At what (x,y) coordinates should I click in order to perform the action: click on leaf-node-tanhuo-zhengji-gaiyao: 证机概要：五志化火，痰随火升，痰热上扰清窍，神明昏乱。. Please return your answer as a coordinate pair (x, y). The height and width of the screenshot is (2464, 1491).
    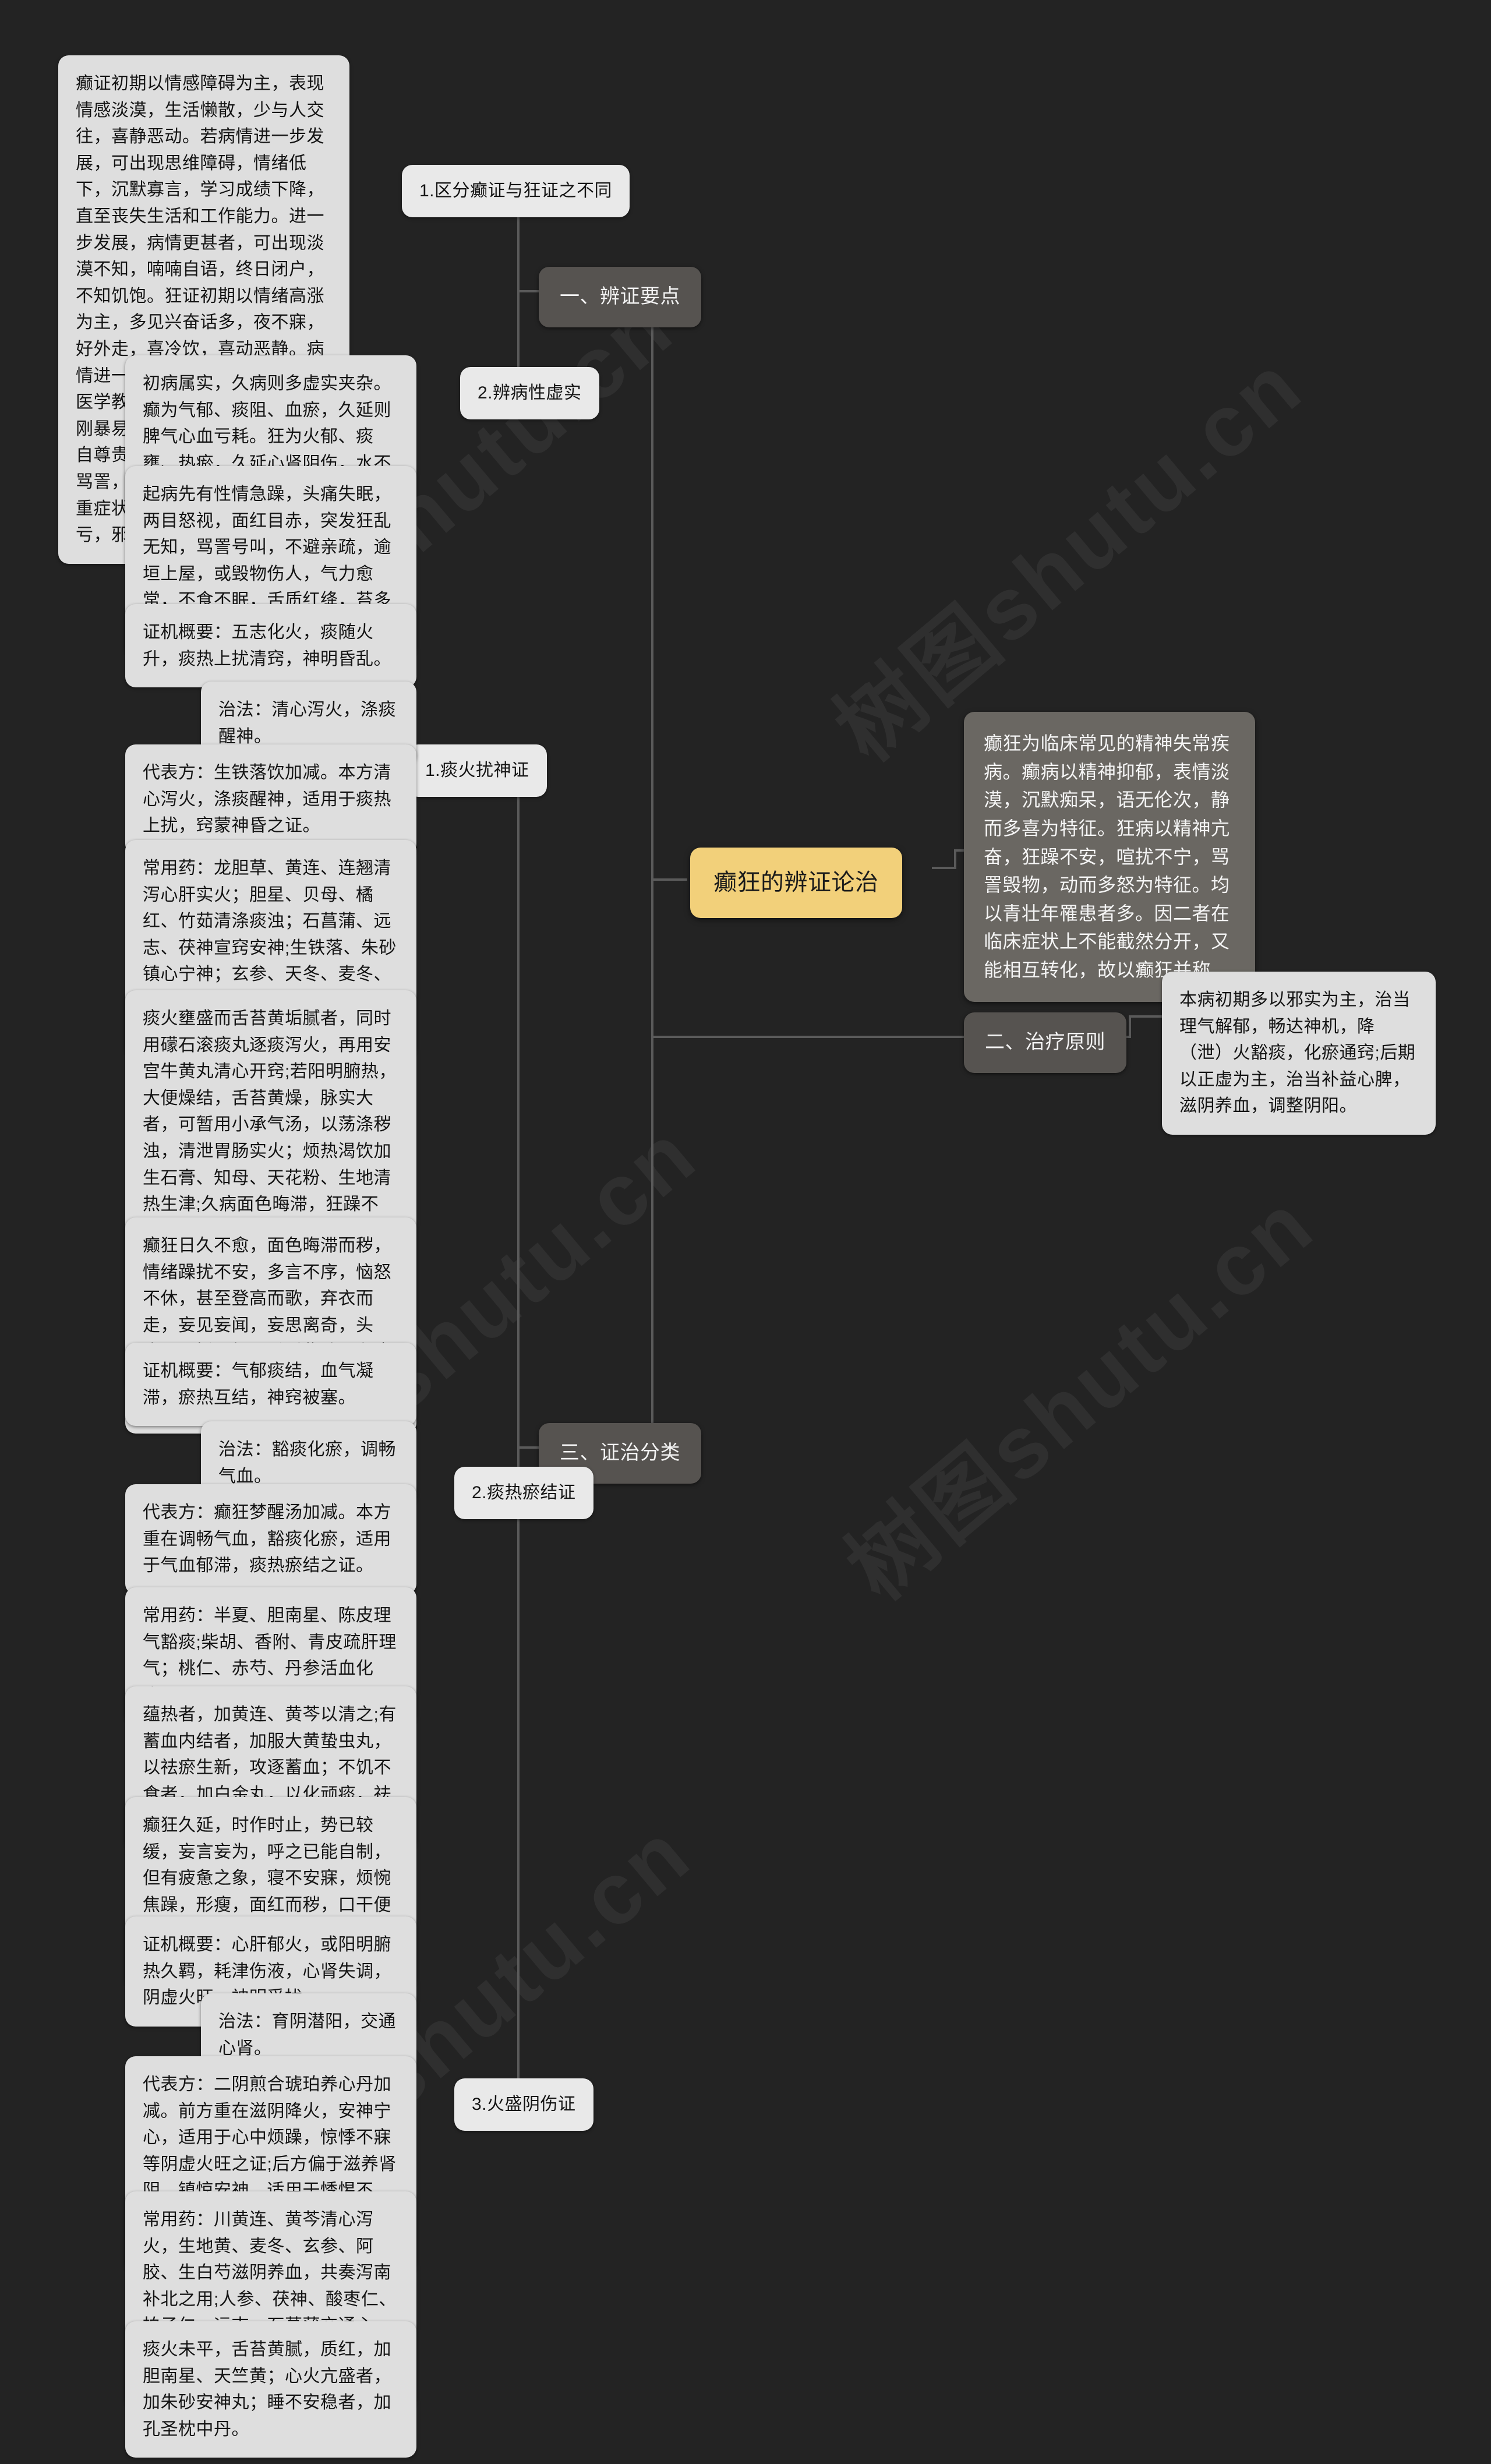
    Looking at the image, I should click on (270, 646).